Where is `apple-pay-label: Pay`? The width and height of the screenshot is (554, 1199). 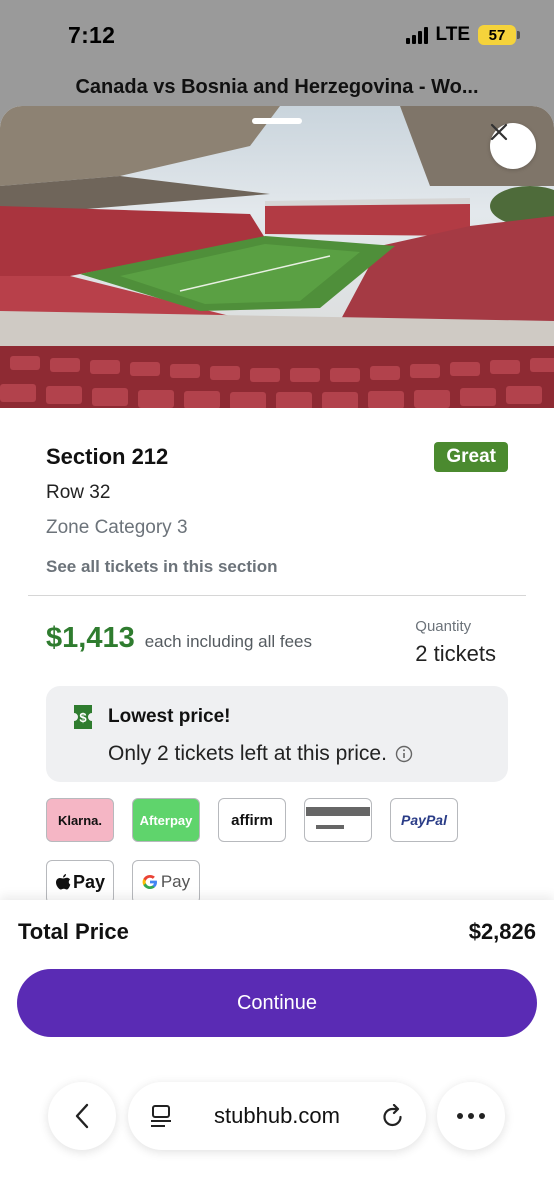
apple-pay-label: Pay is located at coordinates (89, 881).